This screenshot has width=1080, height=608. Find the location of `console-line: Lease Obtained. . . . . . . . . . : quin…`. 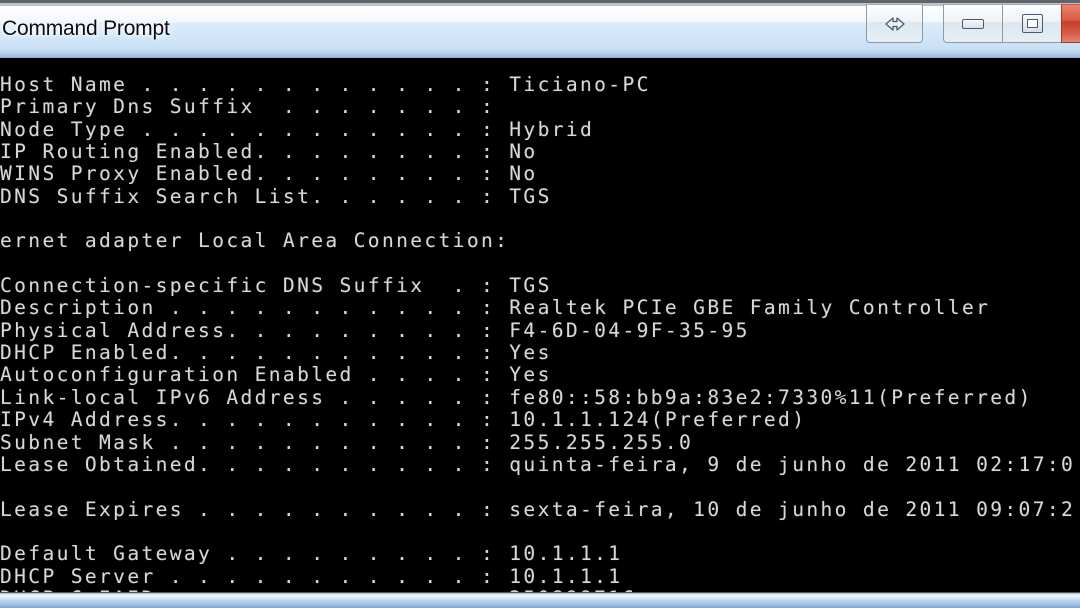

console-line: Lease Obtained. . . . . . . . . . : quin… is located at coordinates (538, 464).